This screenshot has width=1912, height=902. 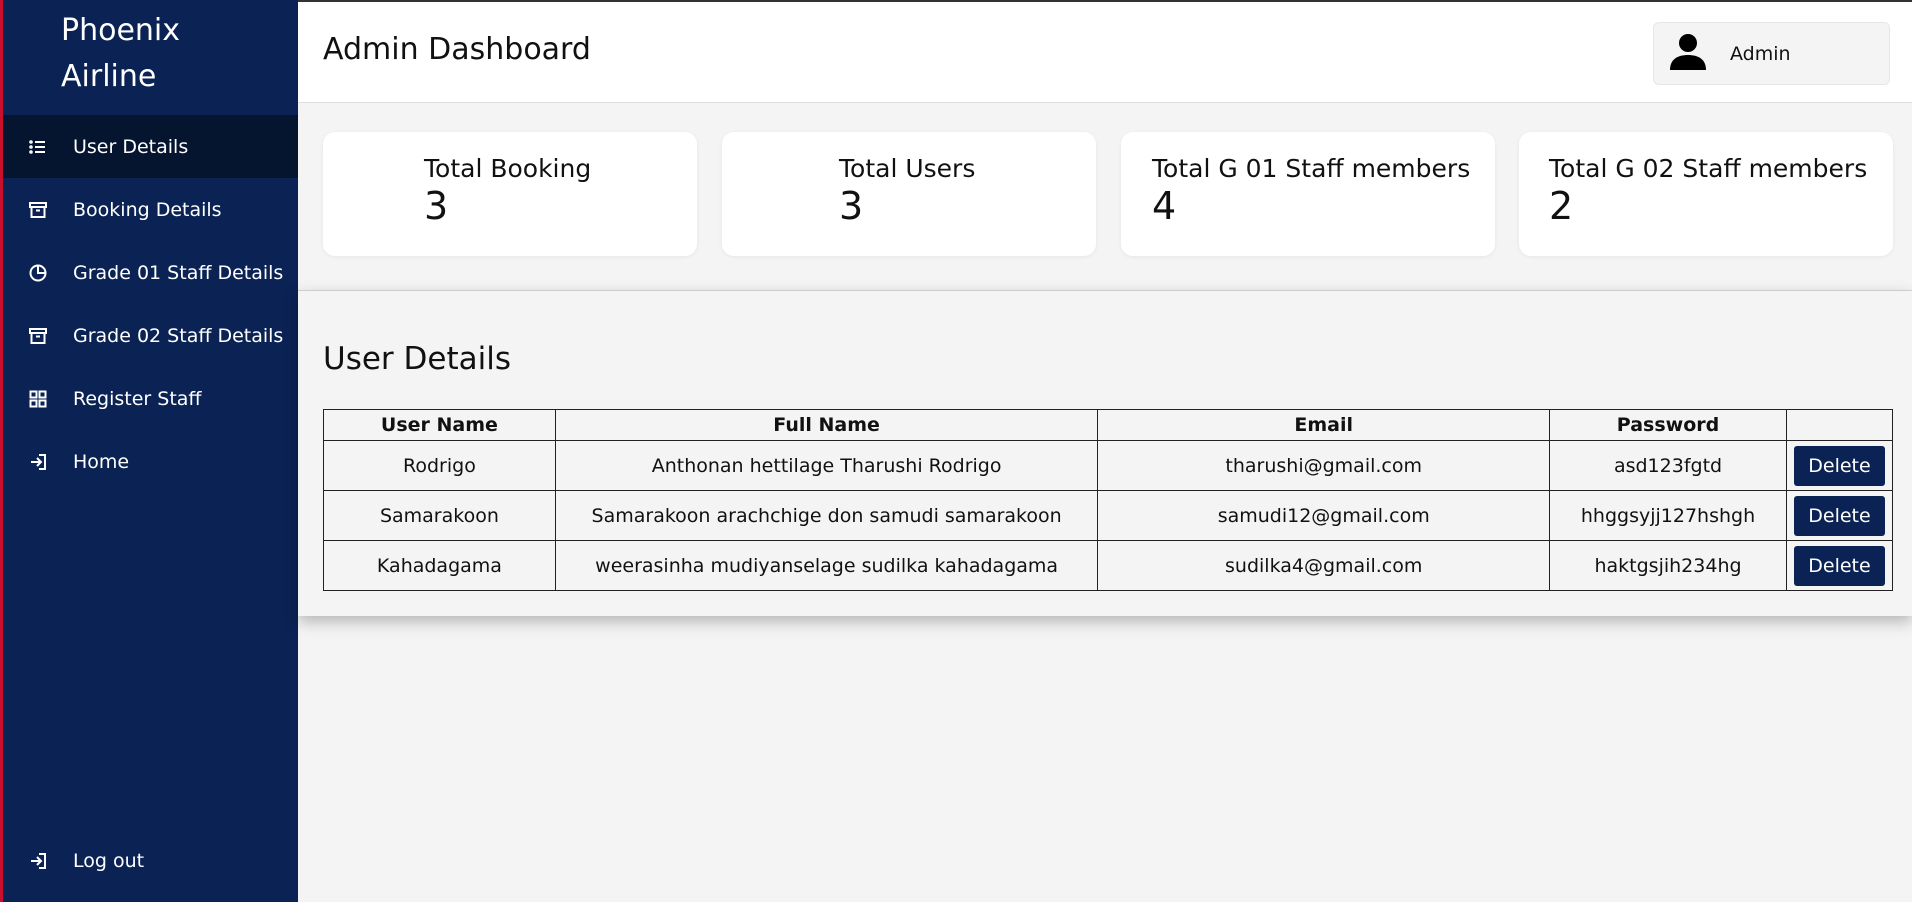 What do you see at coordinates (1324, 515) in the screenshot?
I see `cell-email: samudi12@gmail.com` at bounding box center [1324, 515].